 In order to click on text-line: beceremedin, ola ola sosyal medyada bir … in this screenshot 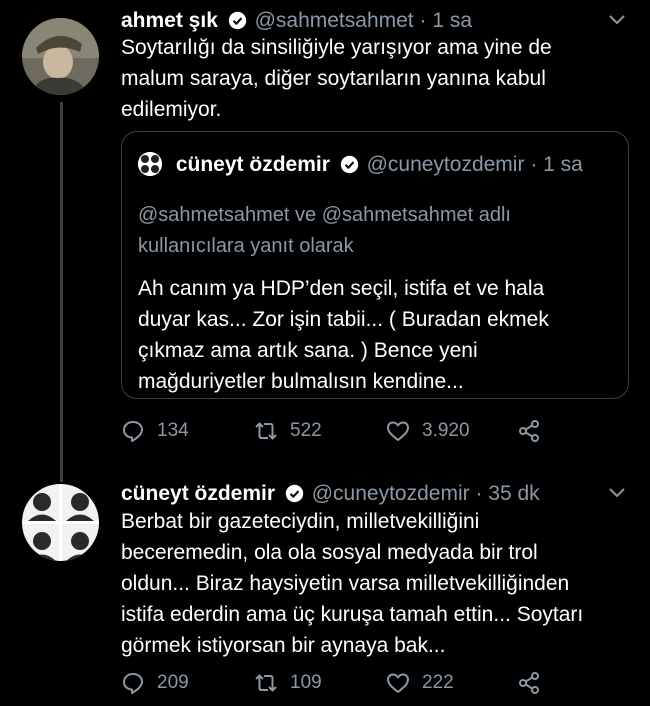, I will do `click(329, 552)`.